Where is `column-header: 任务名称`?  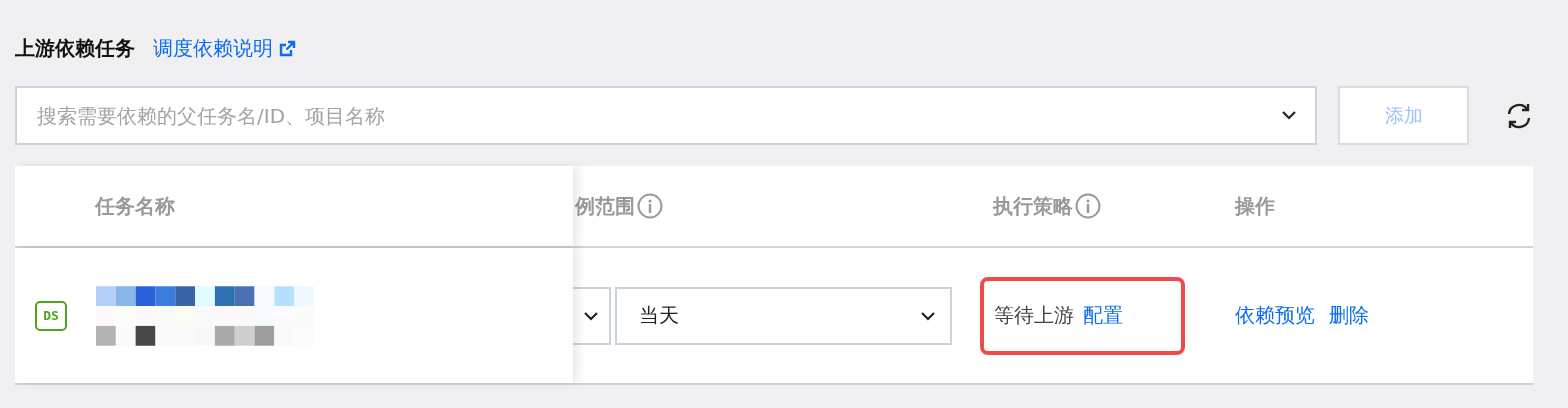 column-header: 任务名称 is located at coordinates (135, 206).